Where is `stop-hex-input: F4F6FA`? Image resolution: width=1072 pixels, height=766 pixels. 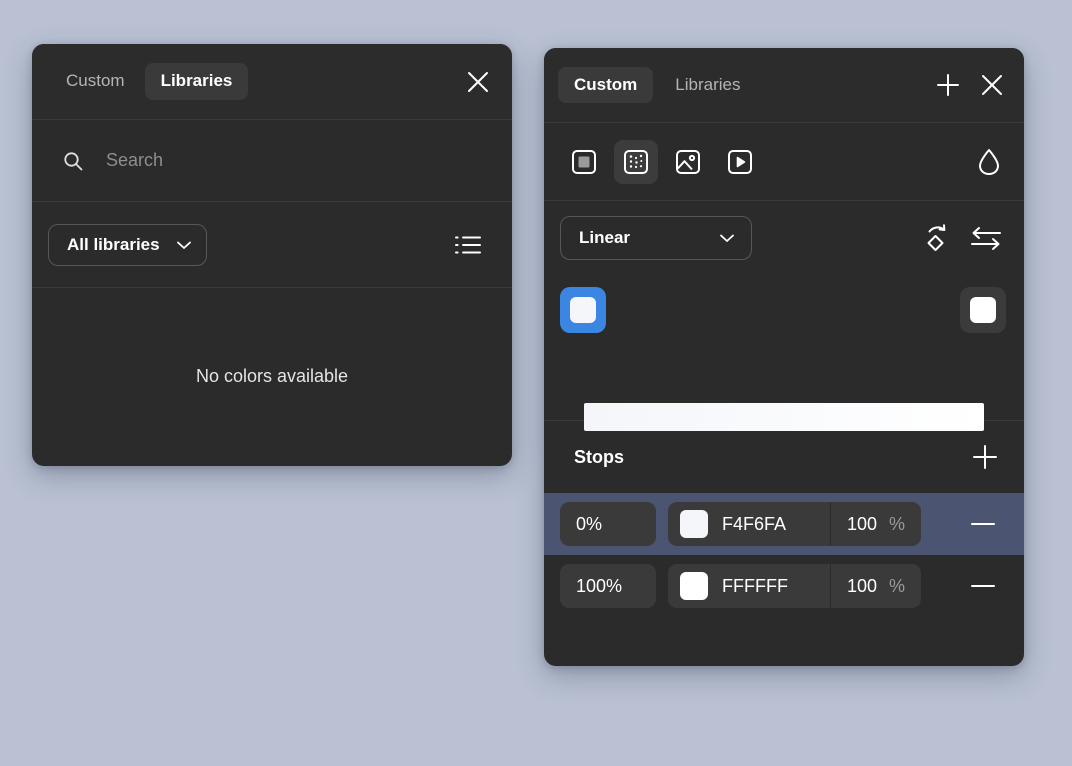
stop-hex-input: F4F6FA is located at coordinates (776, 524).